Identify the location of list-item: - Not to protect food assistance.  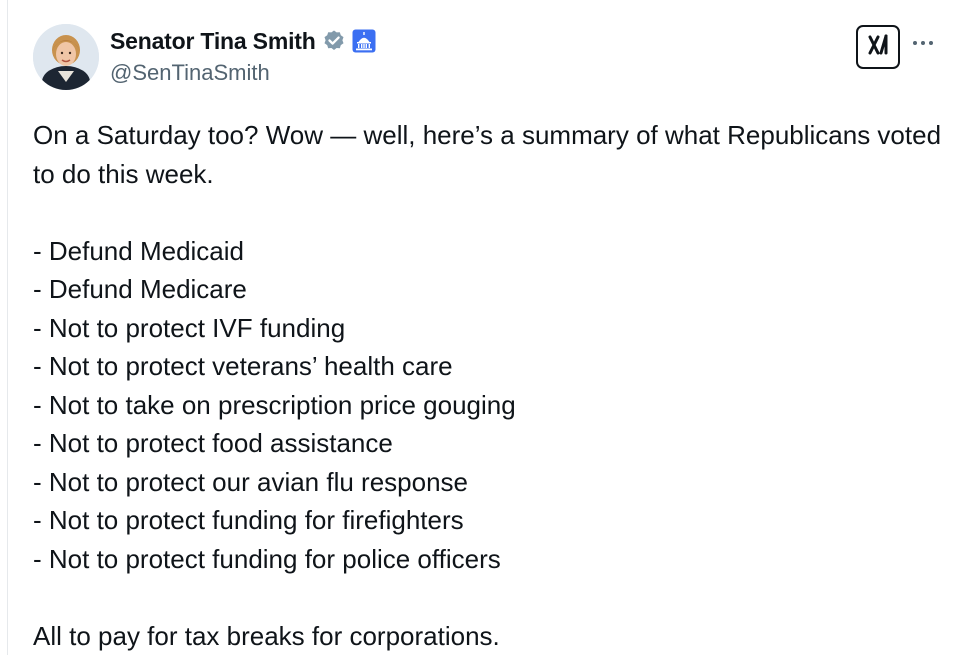
(213, 443).